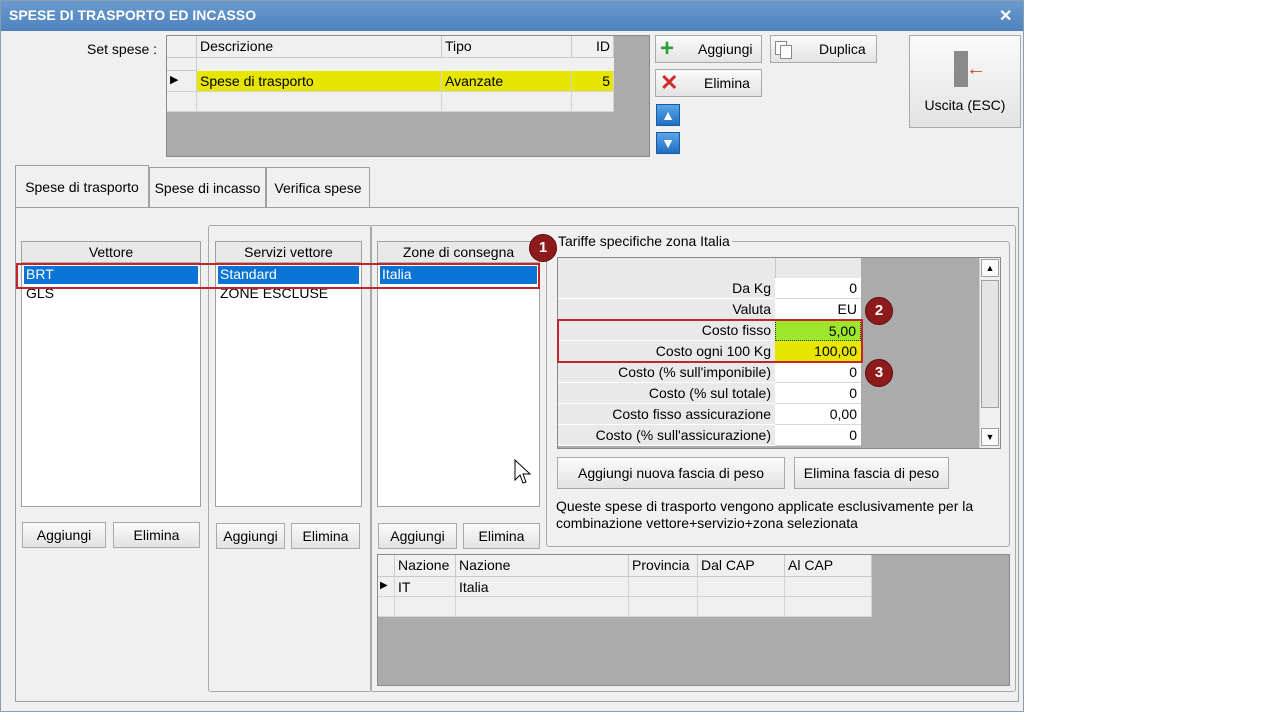  I want to click on annotation-box-costs, so click(710, 341).